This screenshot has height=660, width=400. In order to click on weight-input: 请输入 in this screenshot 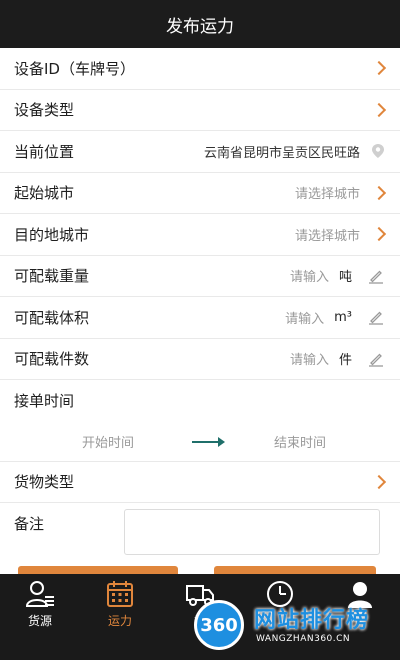, I will do `click(309, 275)`.